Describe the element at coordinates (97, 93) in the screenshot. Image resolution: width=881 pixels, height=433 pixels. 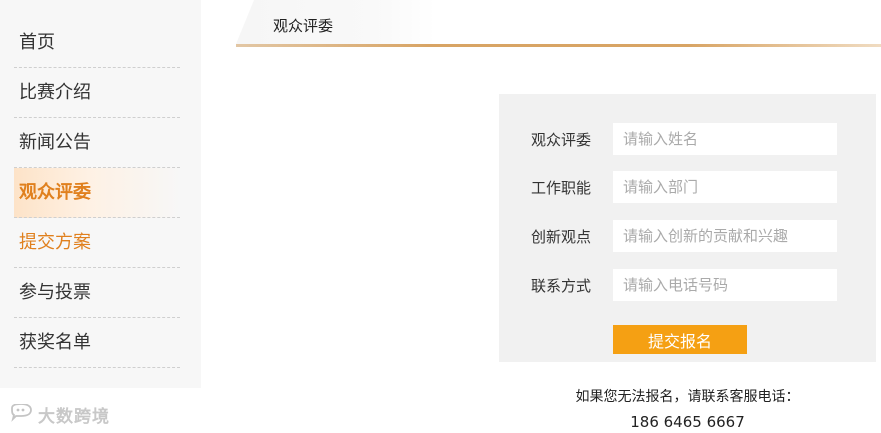
I see `sidebar-item-competition-intro: 比赛介绍` at that location.